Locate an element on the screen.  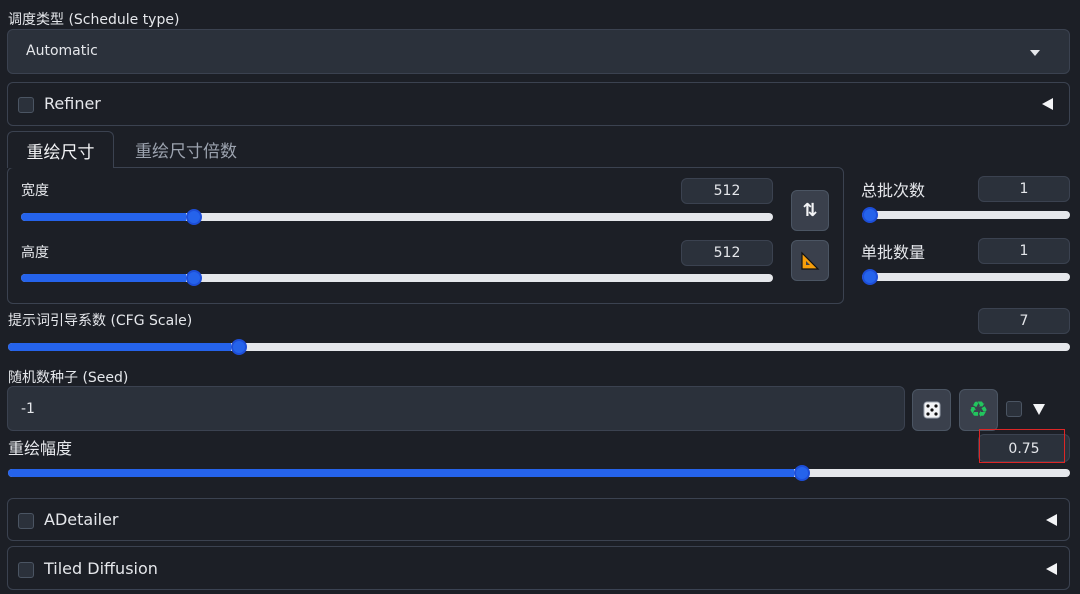
highlight-box is located at coordinates (1022, 446).